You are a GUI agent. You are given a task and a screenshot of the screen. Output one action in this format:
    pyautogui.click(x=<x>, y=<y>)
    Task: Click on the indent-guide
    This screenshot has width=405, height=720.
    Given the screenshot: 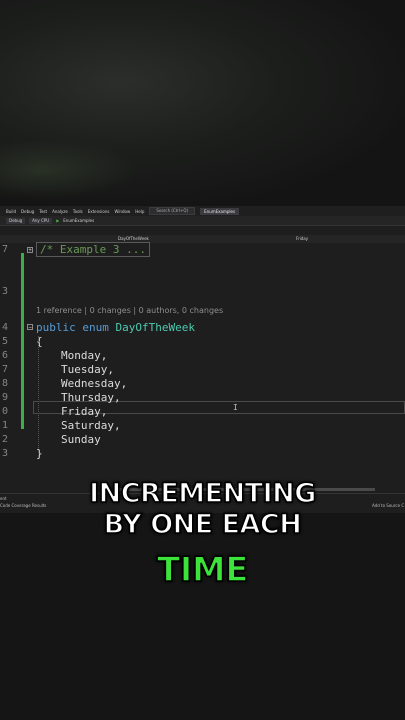 What is the action you would take?
    pyautogui.click(x=39, y=392)
    